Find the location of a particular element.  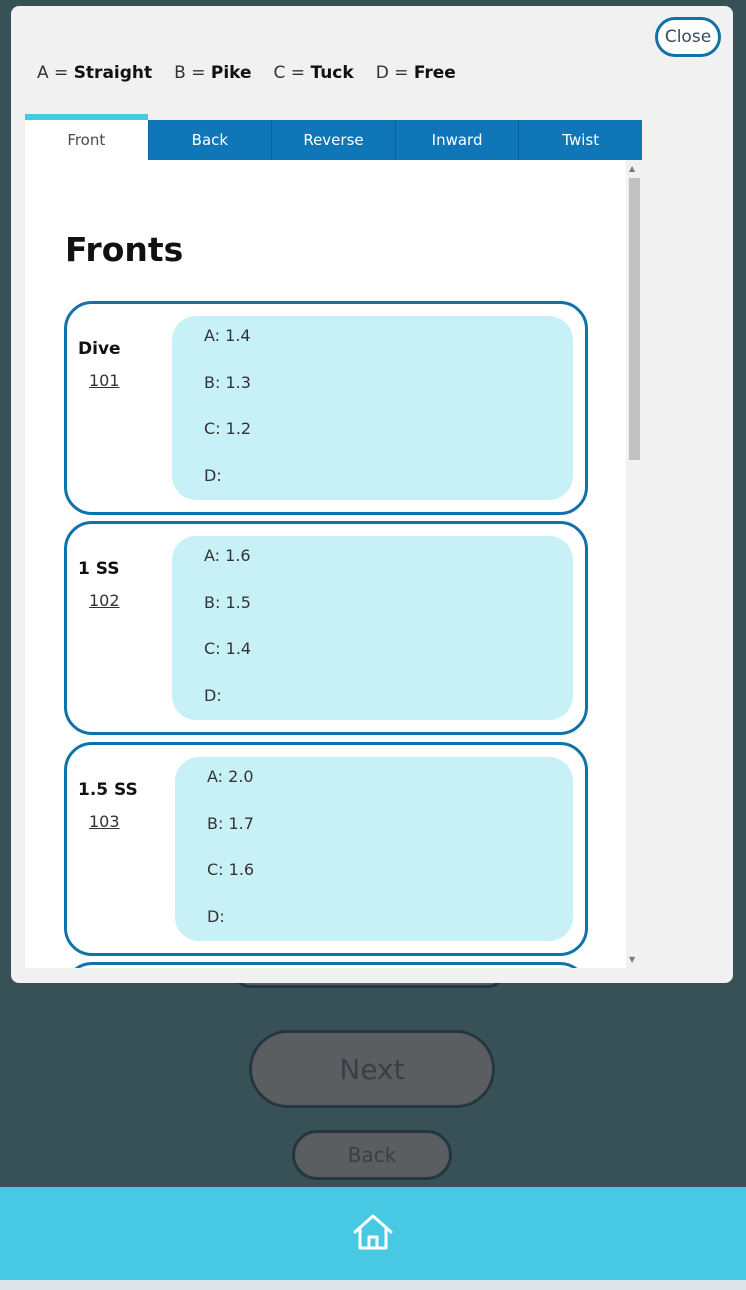

dive-group-tabs: Front Back Reverse Inward Twist is located at coordinates (333, 137).